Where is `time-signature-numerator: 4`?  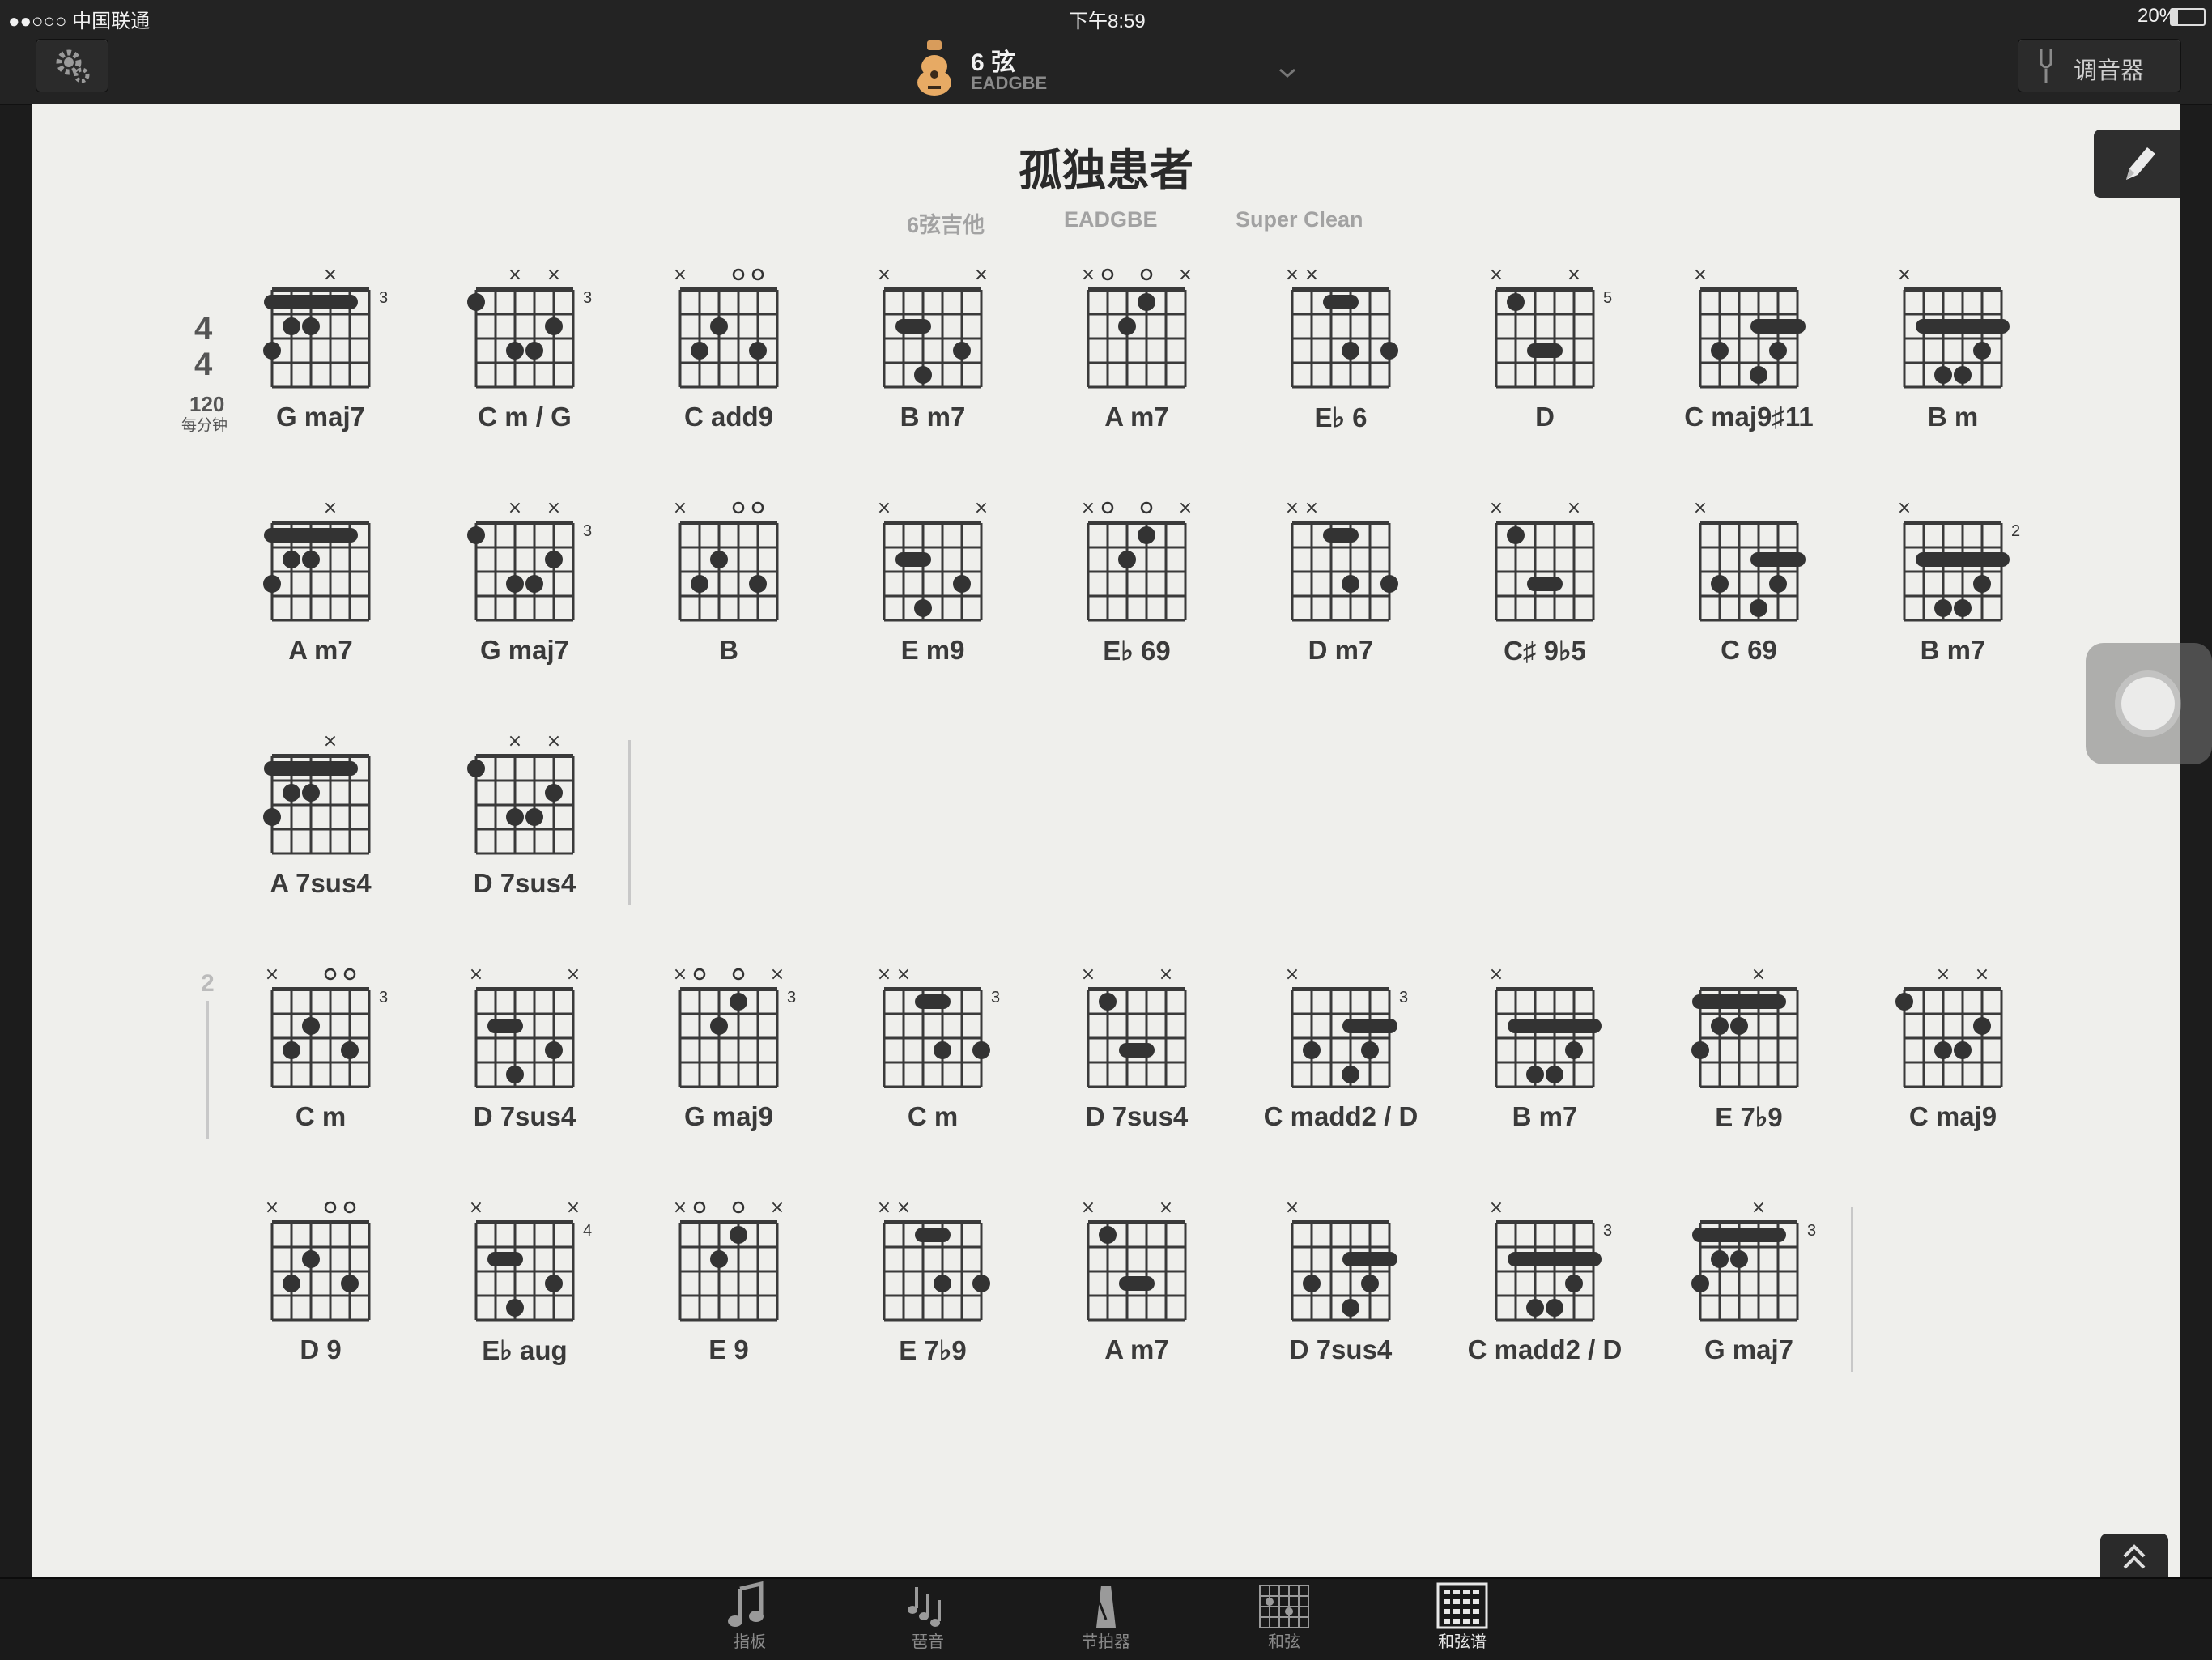 time-signature-numerator: 4 is located at coordinates (204, 329).